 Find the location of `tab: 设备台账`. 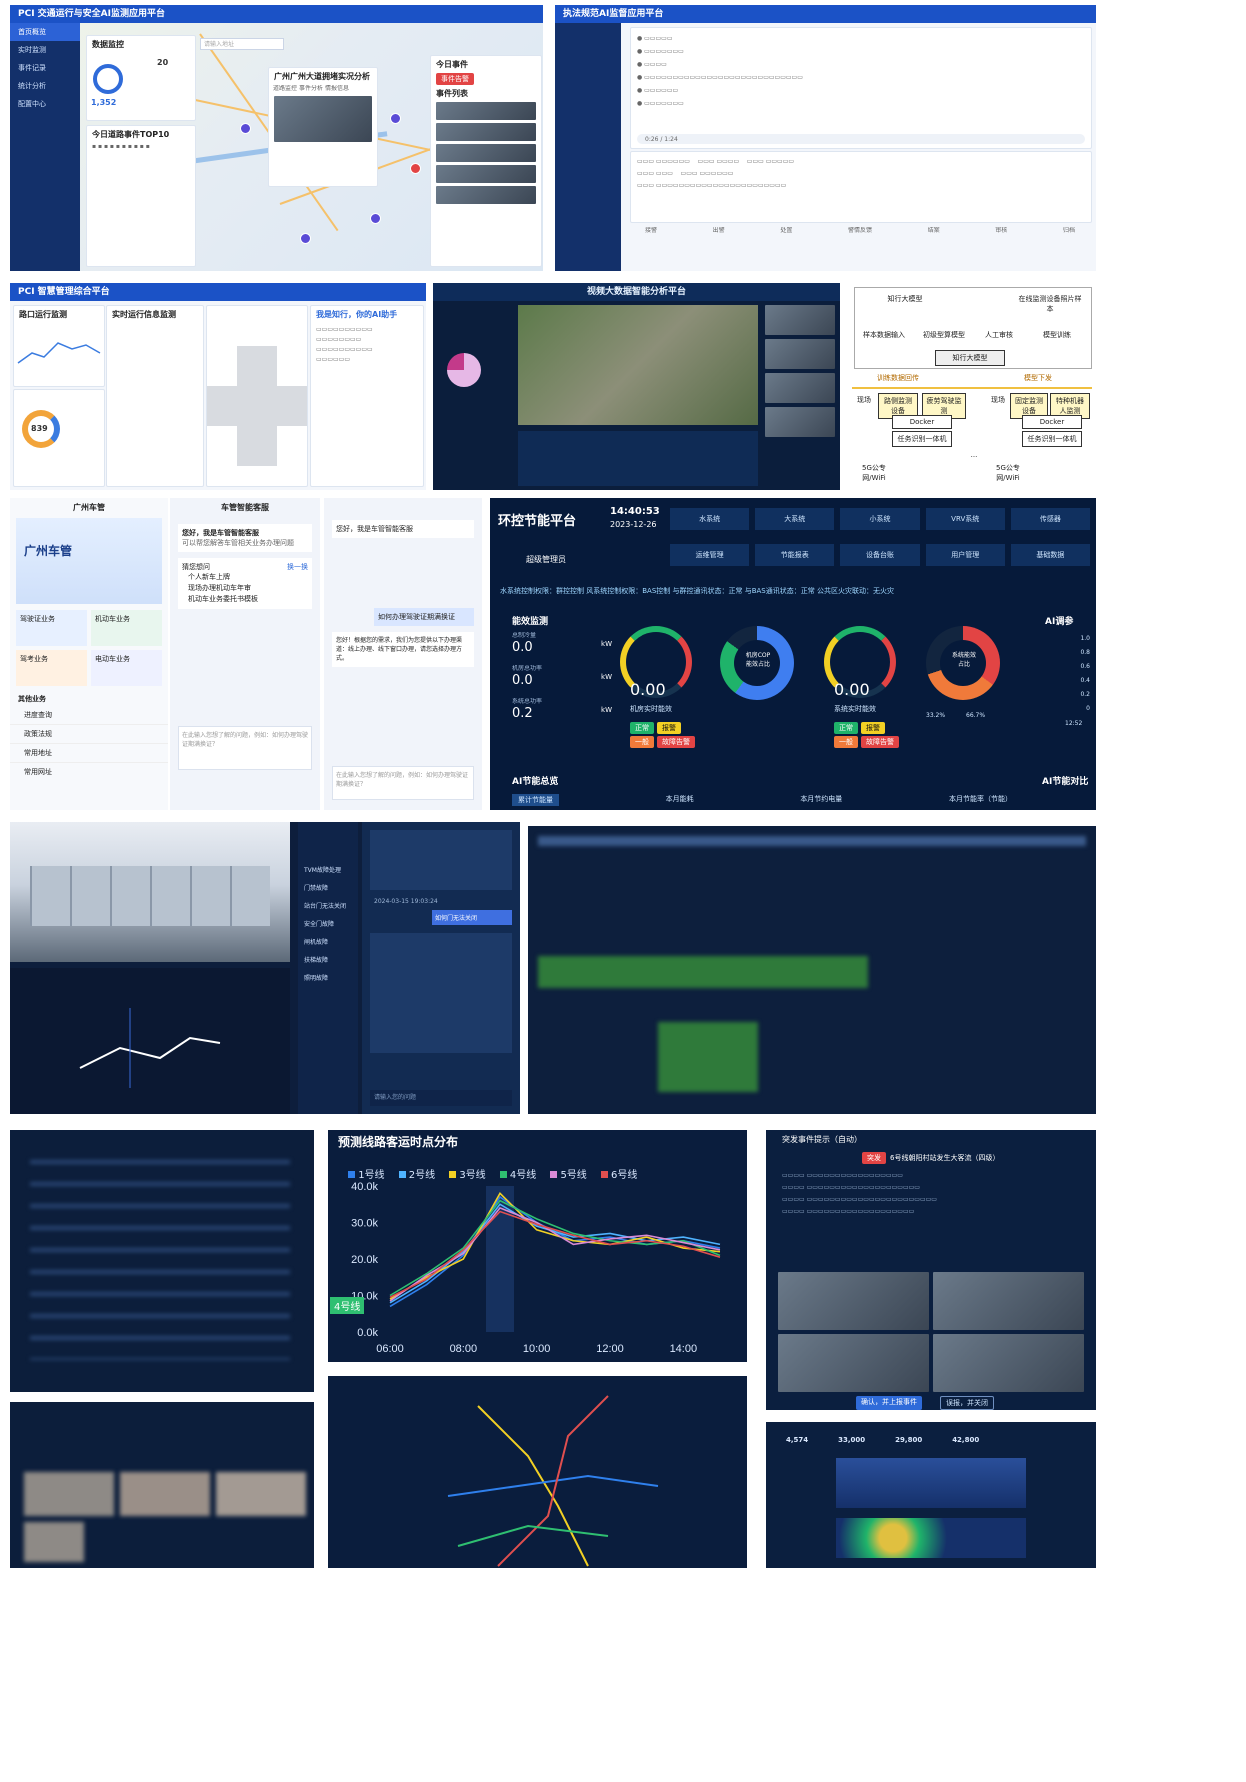

tab: 设备台账 is located at coordinates (880, 555).